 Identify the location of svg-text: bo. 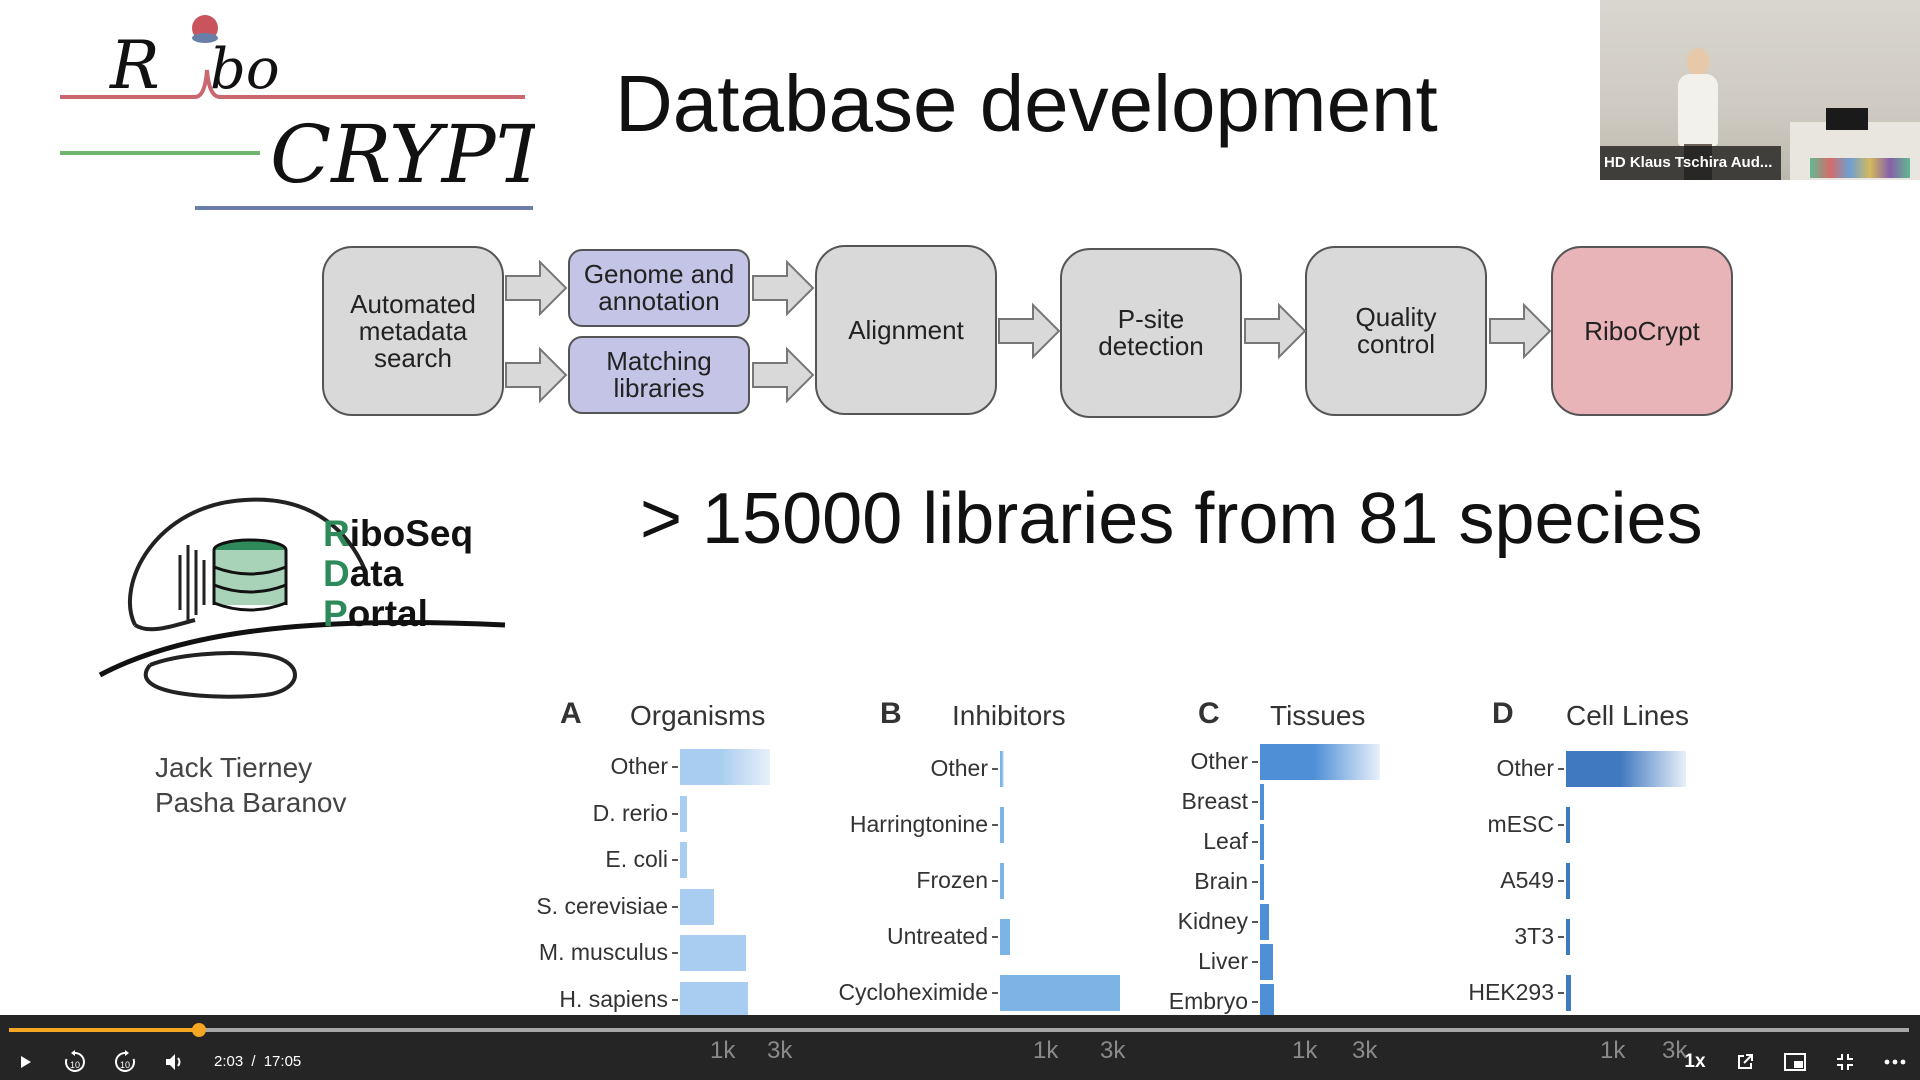
(245, 69).